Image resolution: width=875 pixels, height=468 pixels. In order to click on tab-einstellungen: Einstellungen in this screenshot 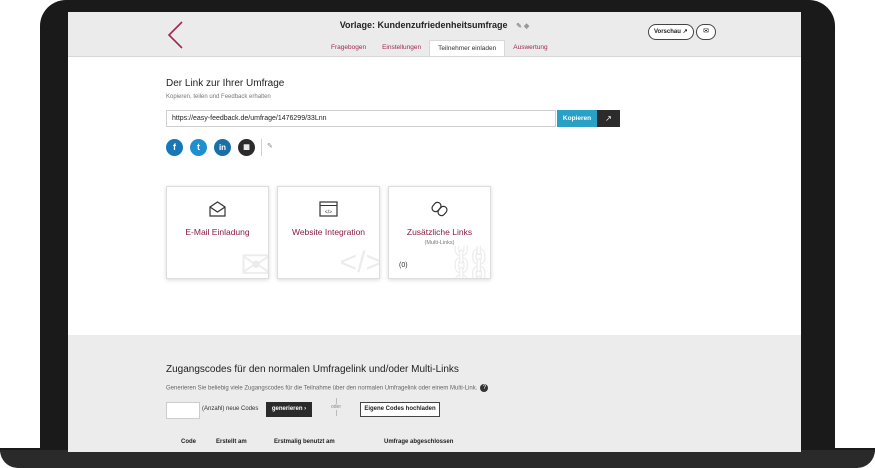, I will do `click(401, 48)`.